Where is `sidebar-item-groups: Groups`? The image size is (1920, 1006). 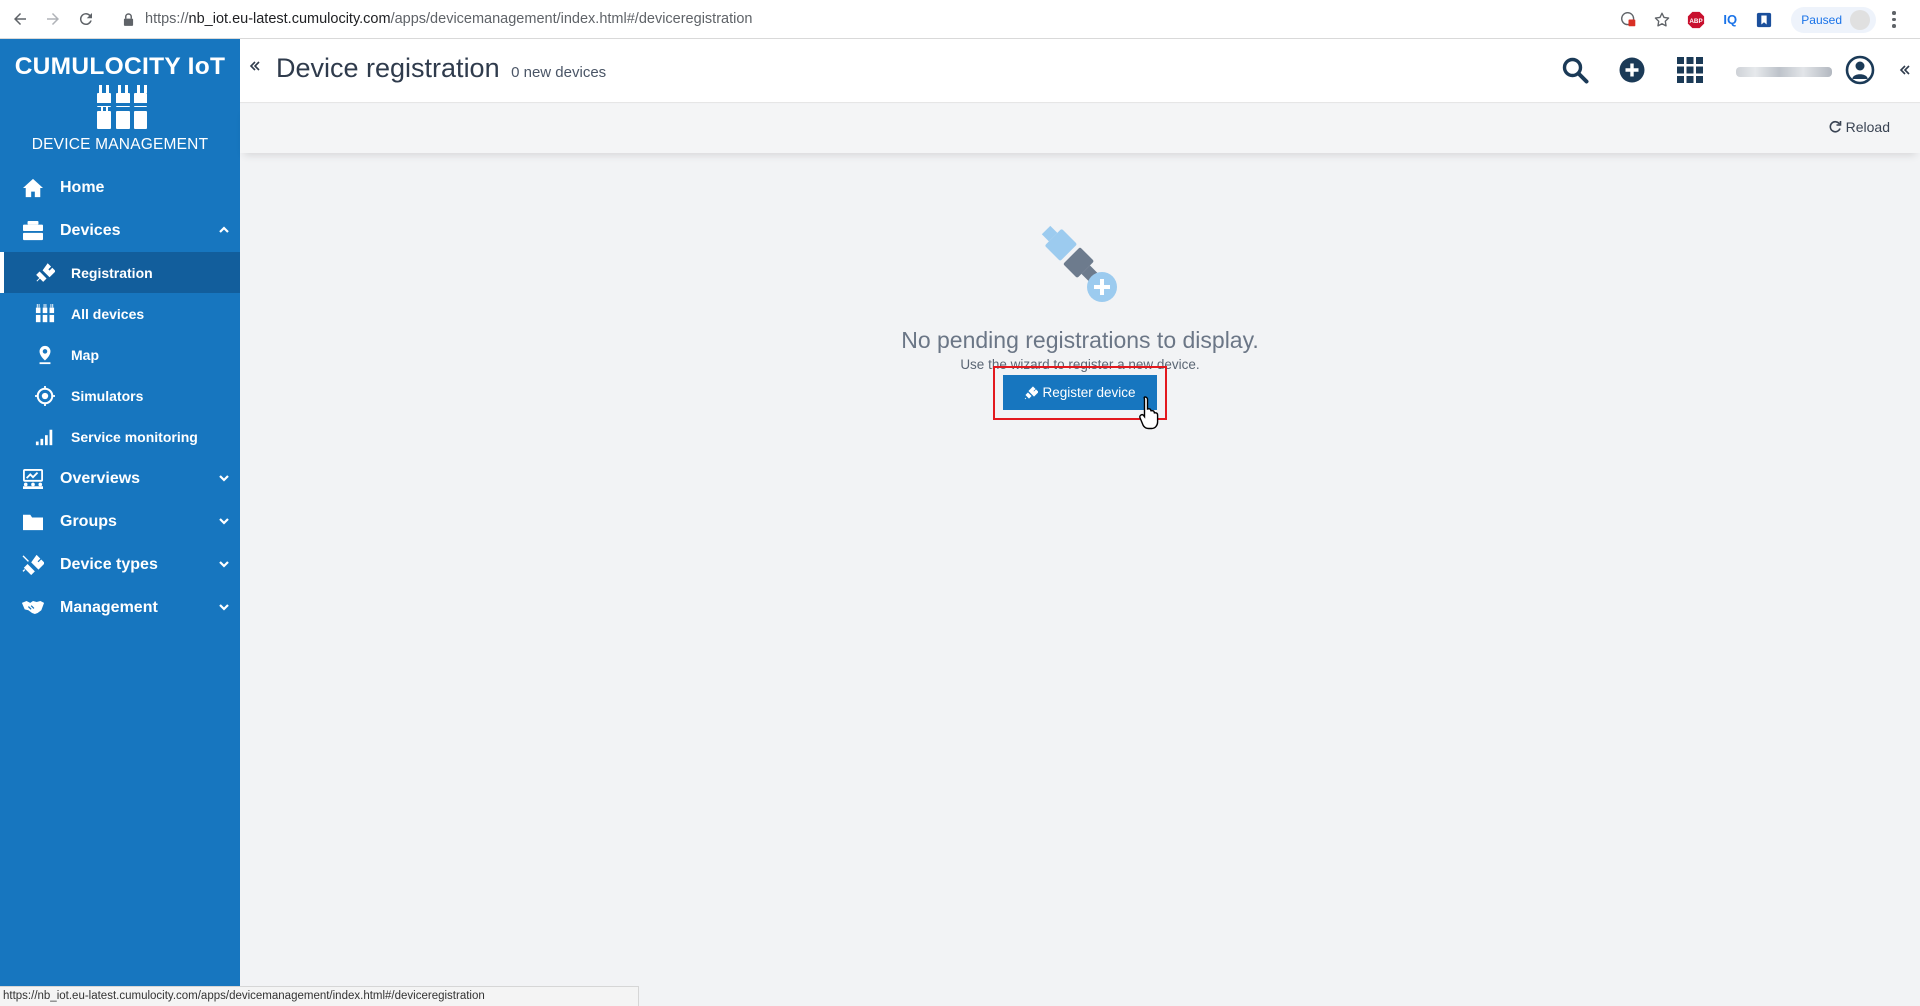
sidebar-item-groups: Groups is located at coordinates (120, 521).